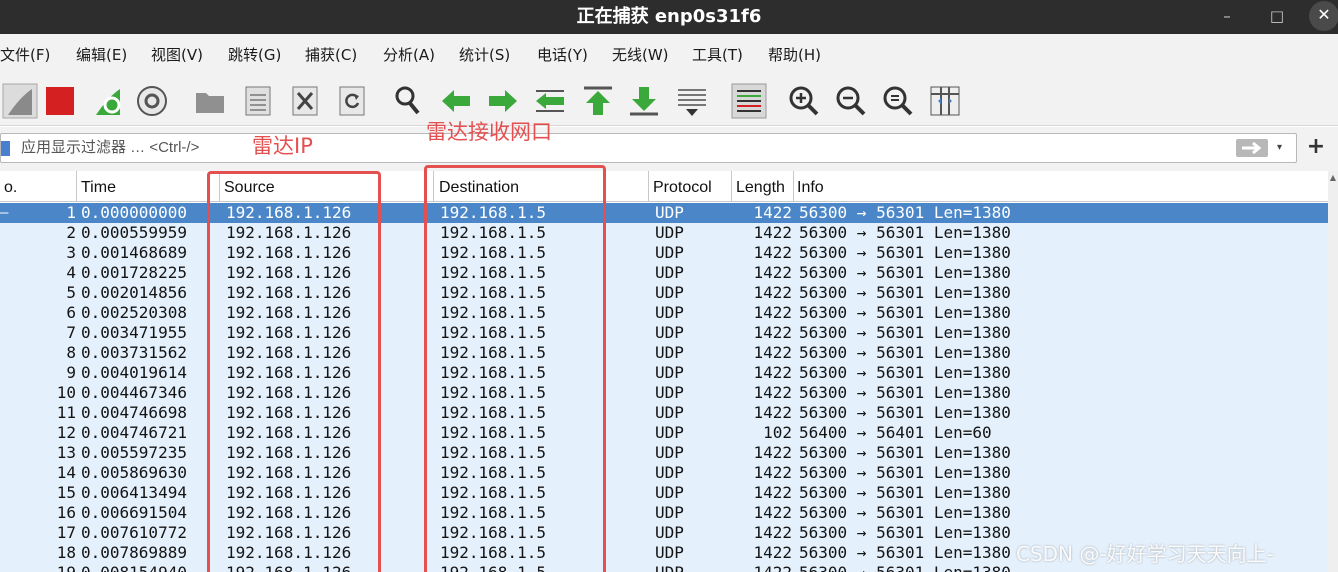 The height and width of the screenshot is (572, 1338). I want to click on menu-help: 帮助(H), so click(794, 55).